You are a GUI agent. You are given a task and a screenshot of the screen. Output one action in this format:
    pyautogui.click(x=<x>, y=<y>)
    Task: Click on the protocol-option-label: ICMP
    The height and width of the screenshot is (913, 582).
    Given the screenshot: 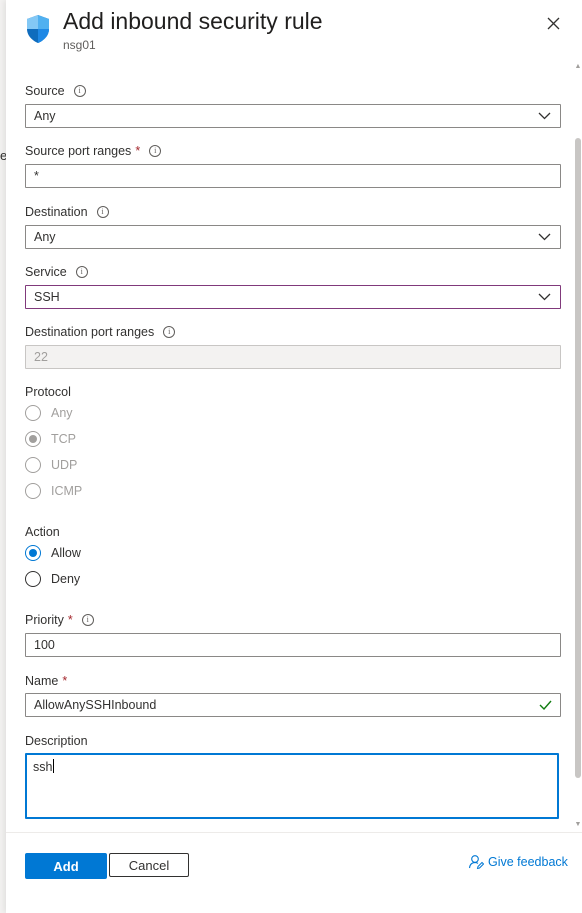 What is the action you would take?
    pyautogui.click(x=67, y=491)
    